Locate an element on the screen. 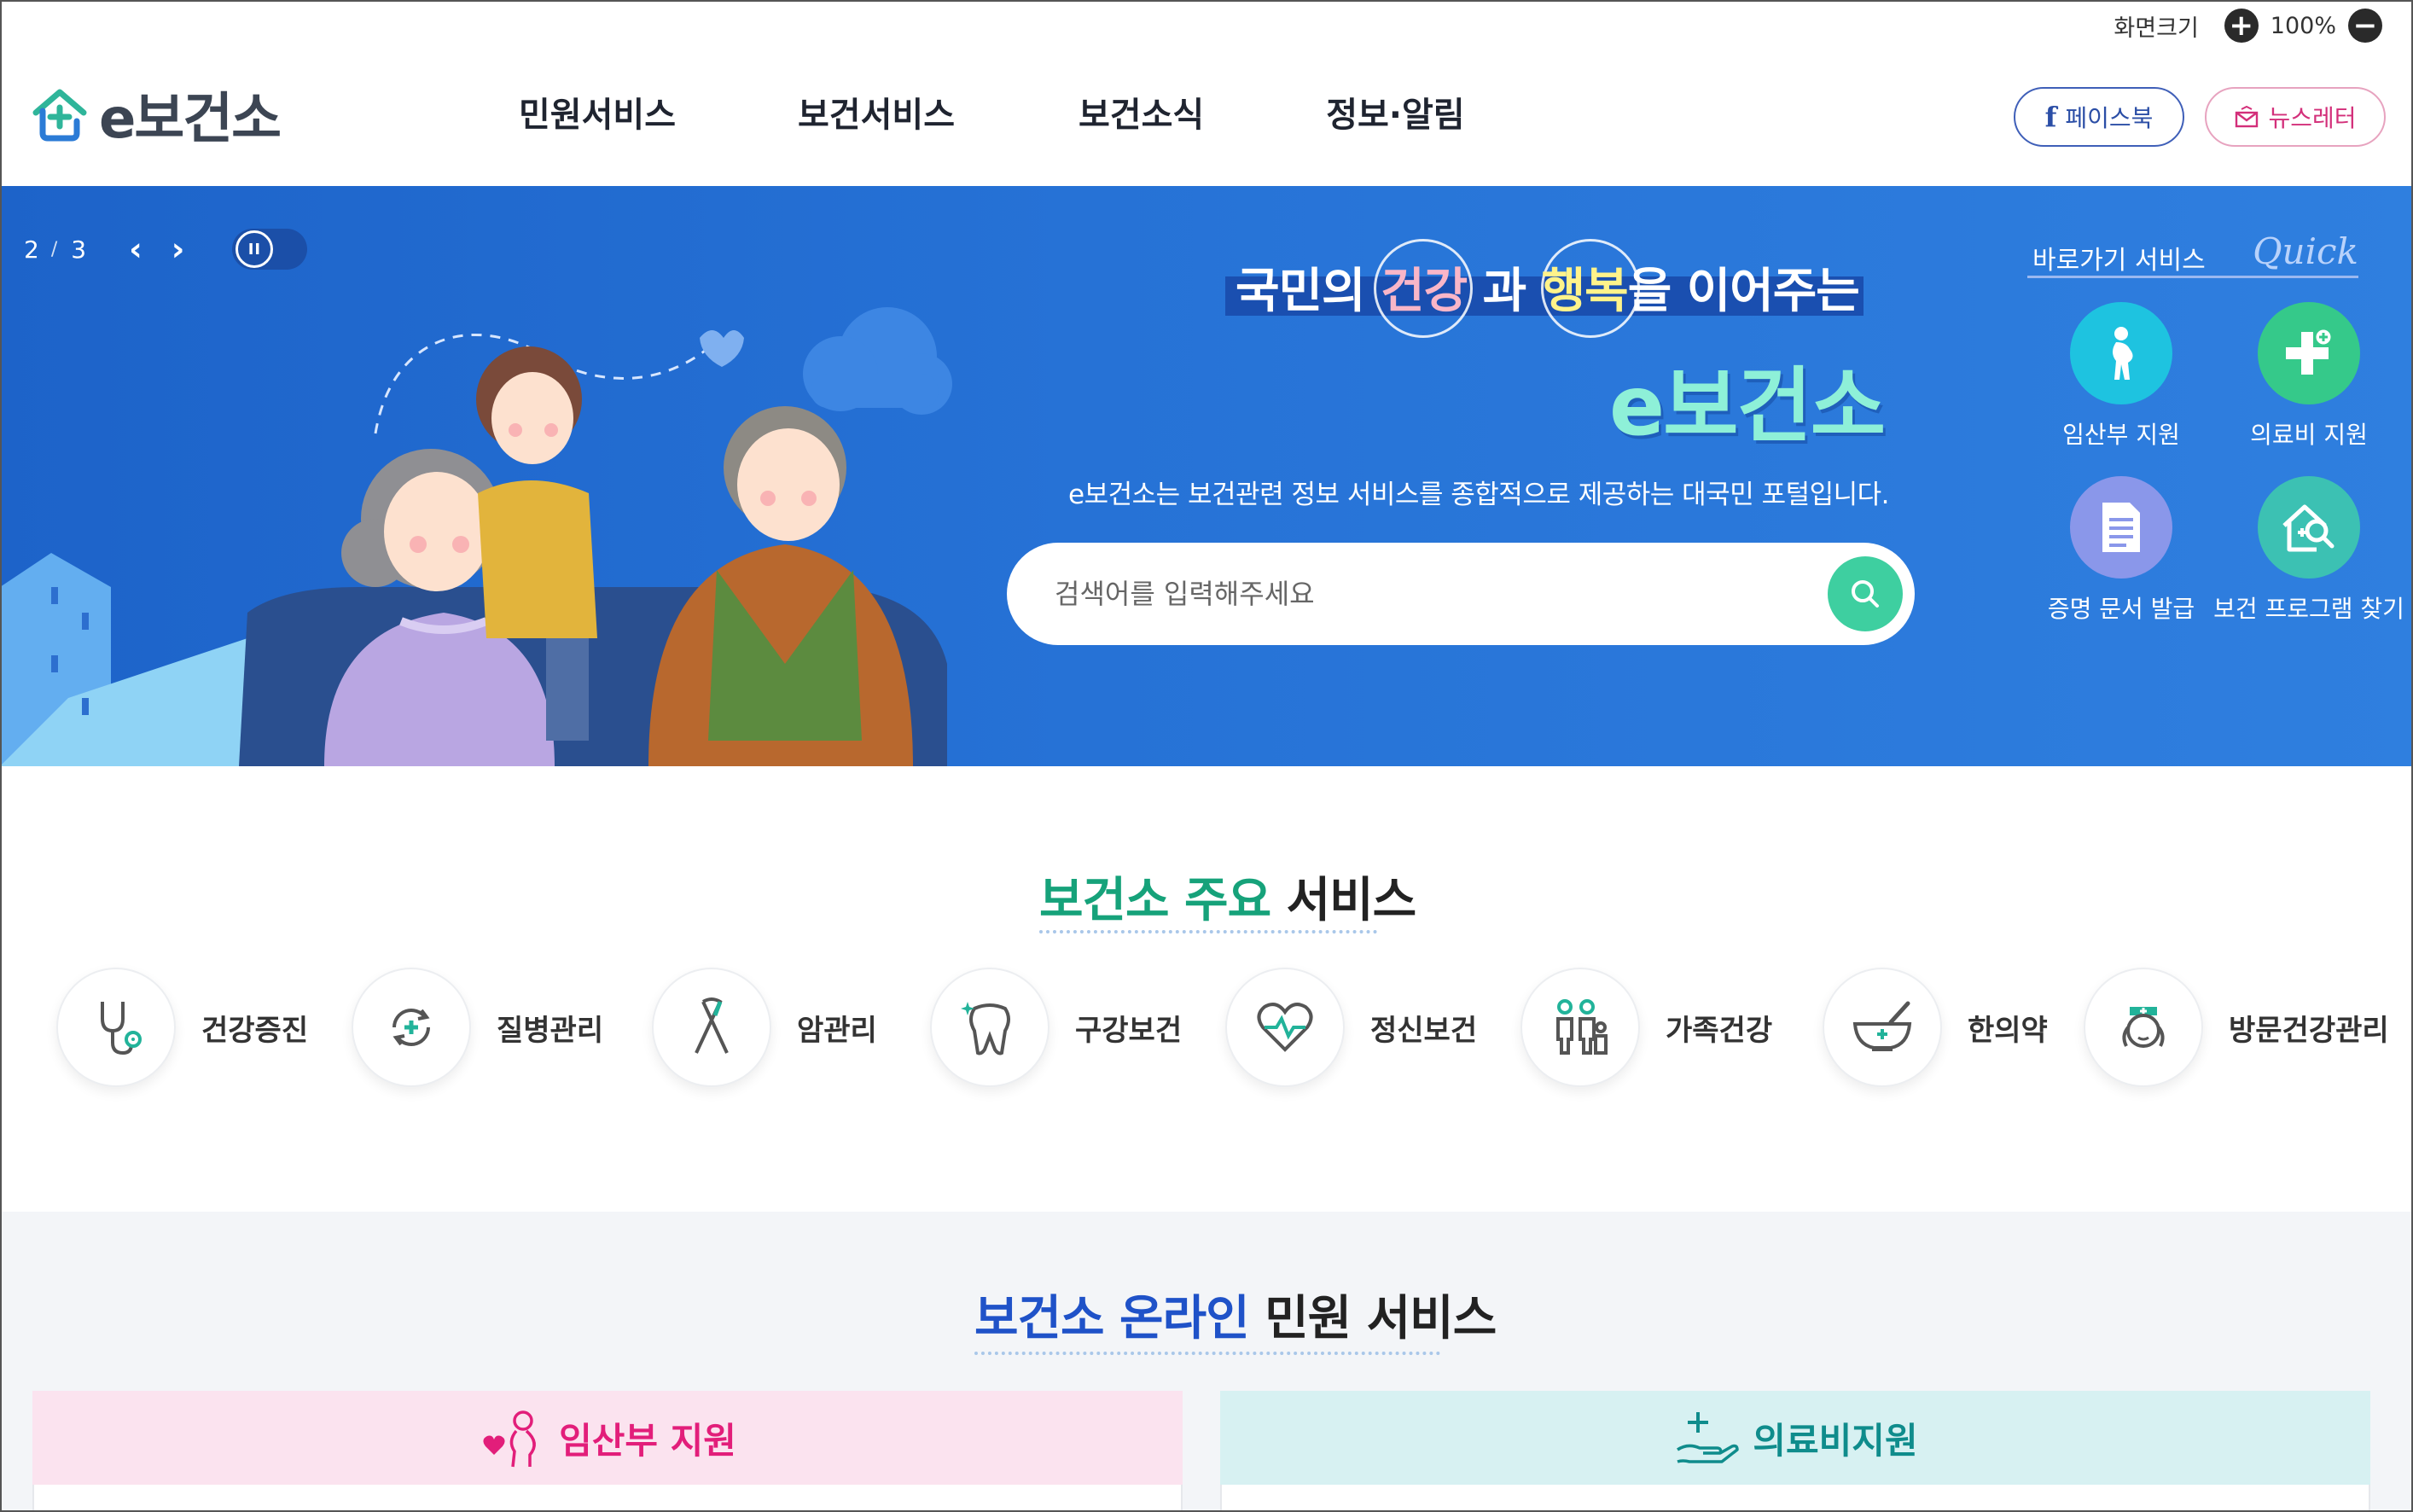  online-services-title-accent: 보건소 온라인 is located at coordinates (1112, 1318).